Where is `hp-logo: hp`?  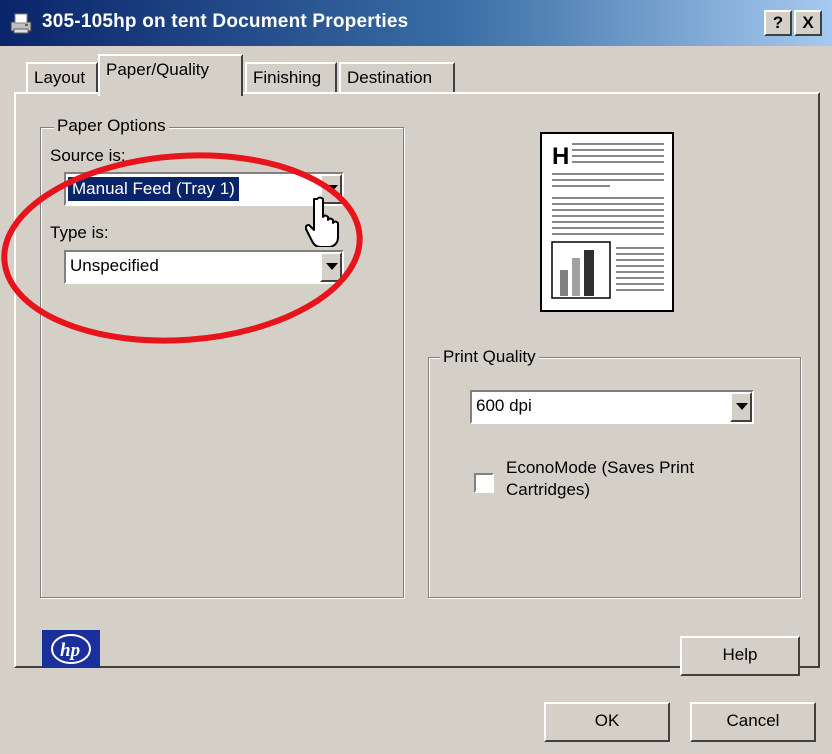 hp-logo: hp is located at coordinates (71, 649).